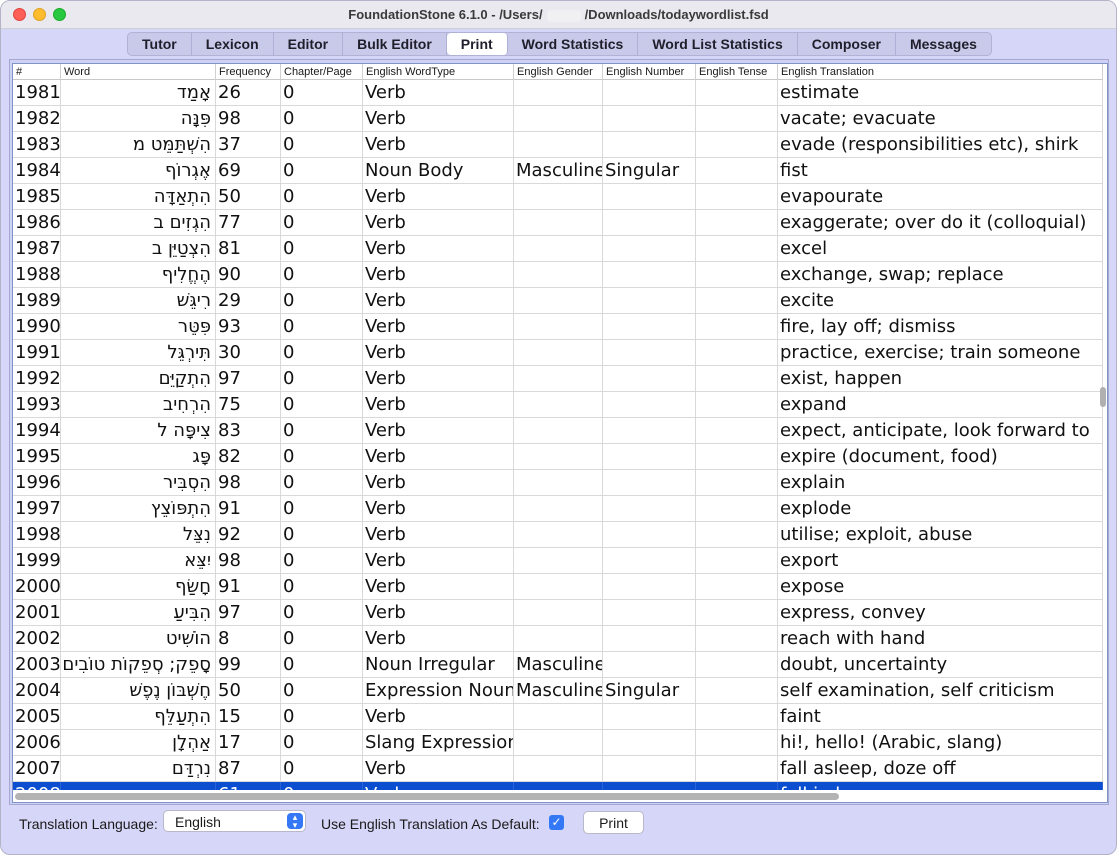  Describe the element at coordinates (558, 717) in the screenshot. I see `table-row: 2005 הִתְעַלֵּף 15 0 Verb faint` at that location.